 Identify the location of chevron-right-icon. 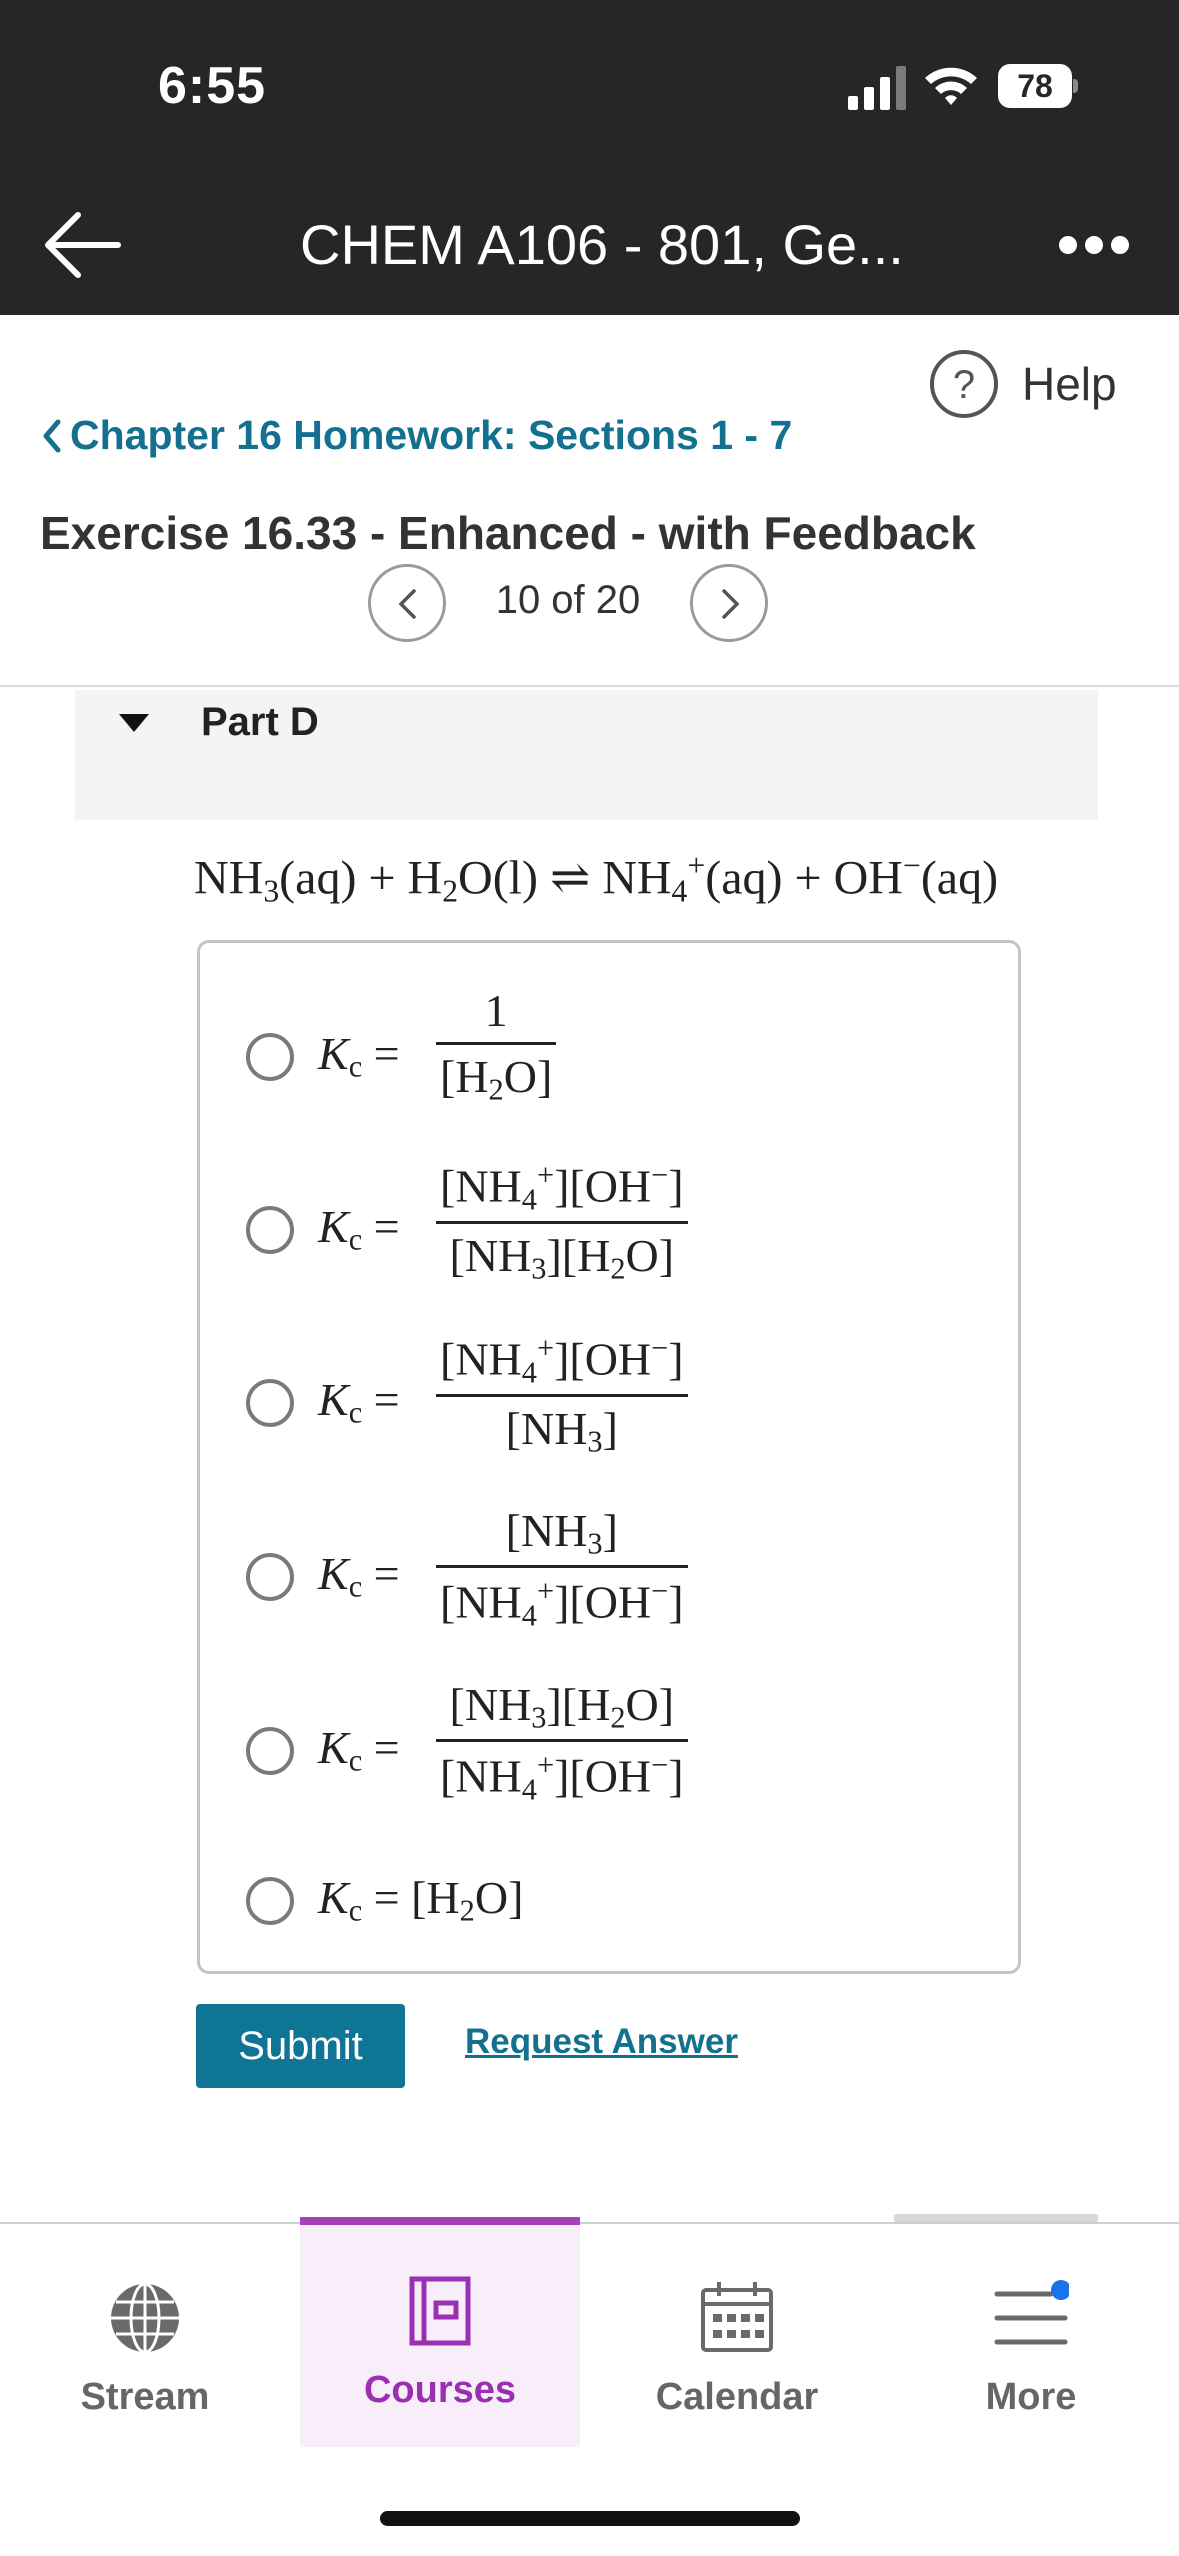
(731, 604).